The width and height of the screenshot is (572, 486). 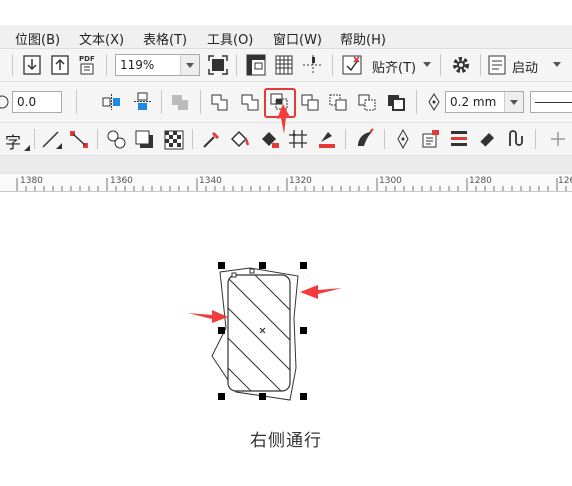 I want to click on canvas-caption: 右侧通行, so click(x=286, y=441).